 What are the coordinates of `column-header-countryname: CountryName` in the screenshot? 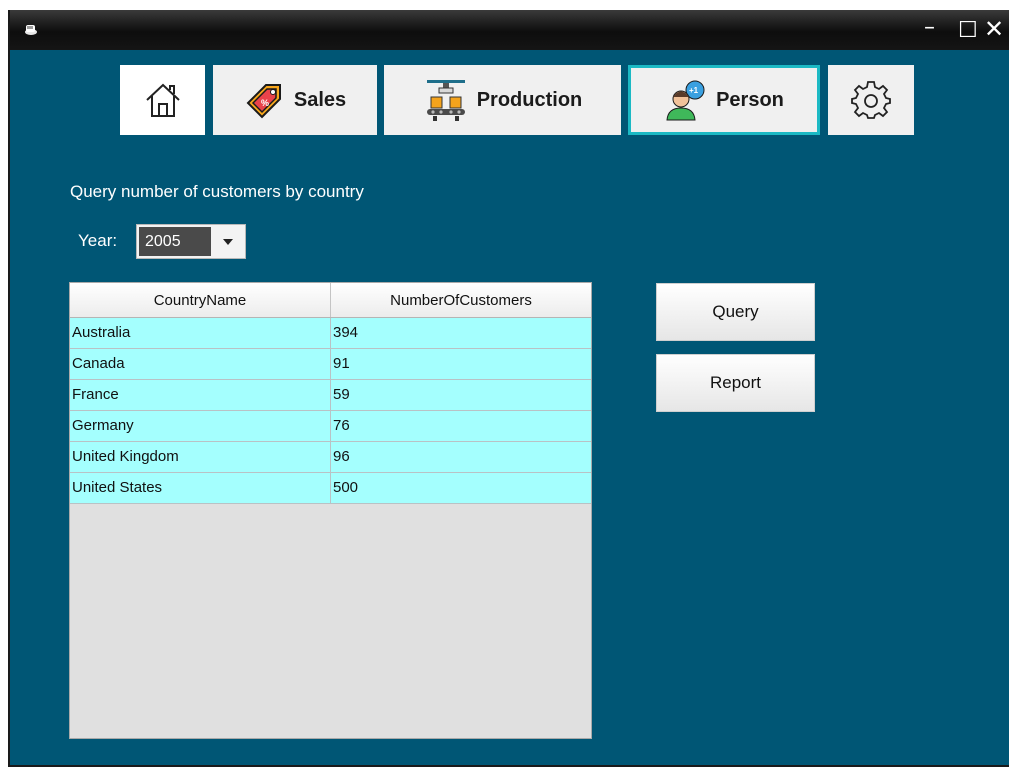 It's located at (200, 300).